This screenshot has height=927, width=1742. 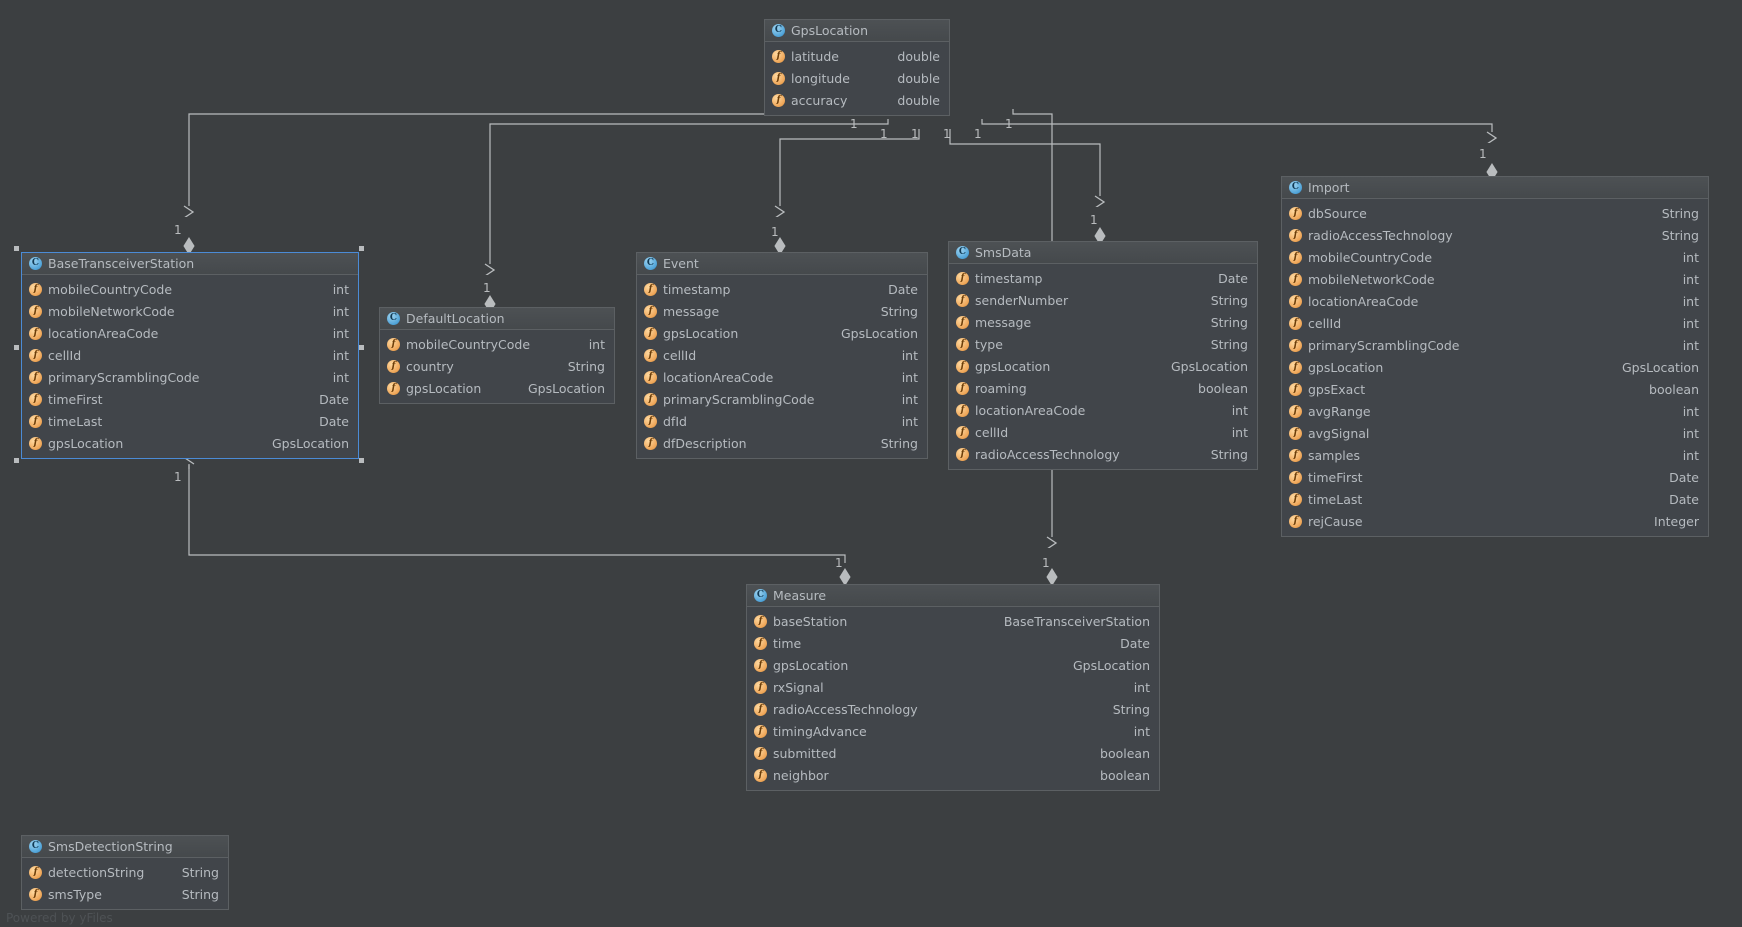 I want to click on class-icon: C, so click(x=1295, y=187).